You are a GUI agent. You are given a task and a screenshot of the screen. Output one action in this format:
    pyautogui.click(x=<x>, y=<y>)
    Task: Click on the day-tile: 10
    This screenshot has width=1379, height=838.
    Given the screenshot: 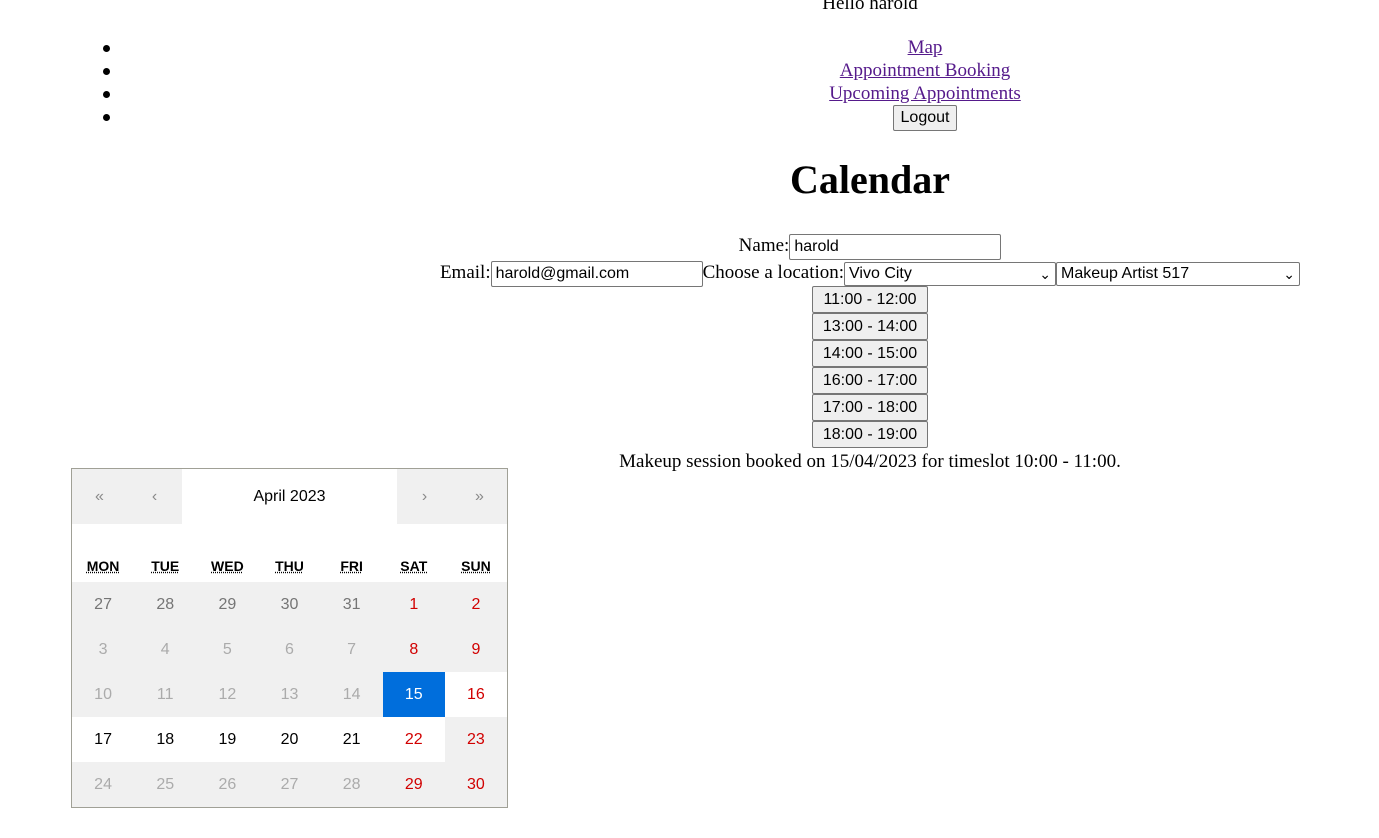 What is the action you would take?
    pyautogui.click(x=103, y=694)
    